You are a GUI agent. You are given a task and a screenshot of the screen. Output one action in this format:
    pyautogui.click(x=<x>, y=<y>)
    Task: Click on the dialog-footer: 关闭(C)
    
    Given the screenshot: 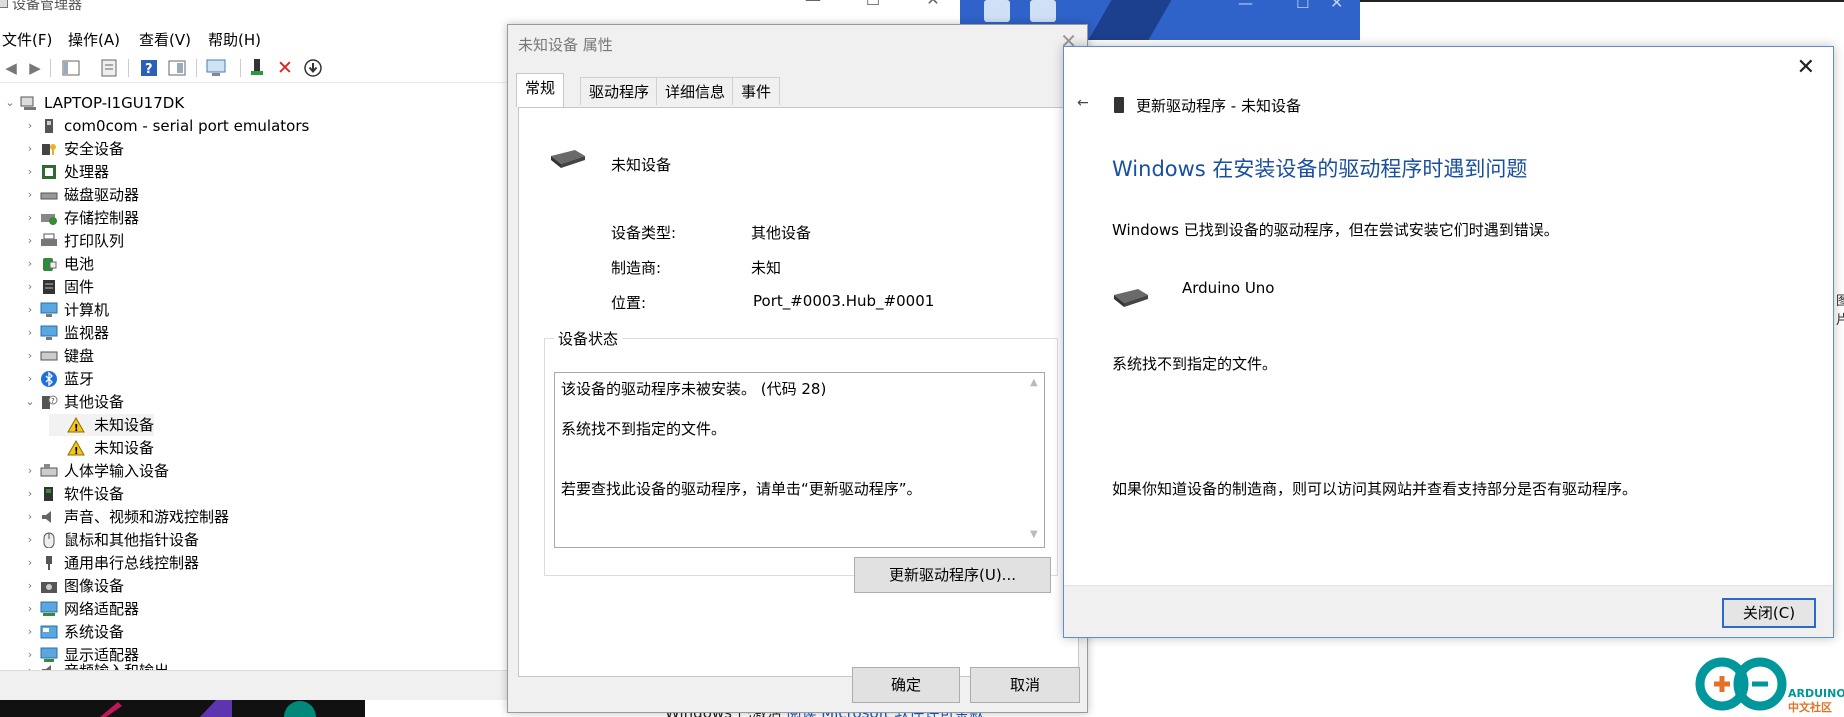 What is the action you would take?
    pyautogui.click(x=1448, y=611)
    